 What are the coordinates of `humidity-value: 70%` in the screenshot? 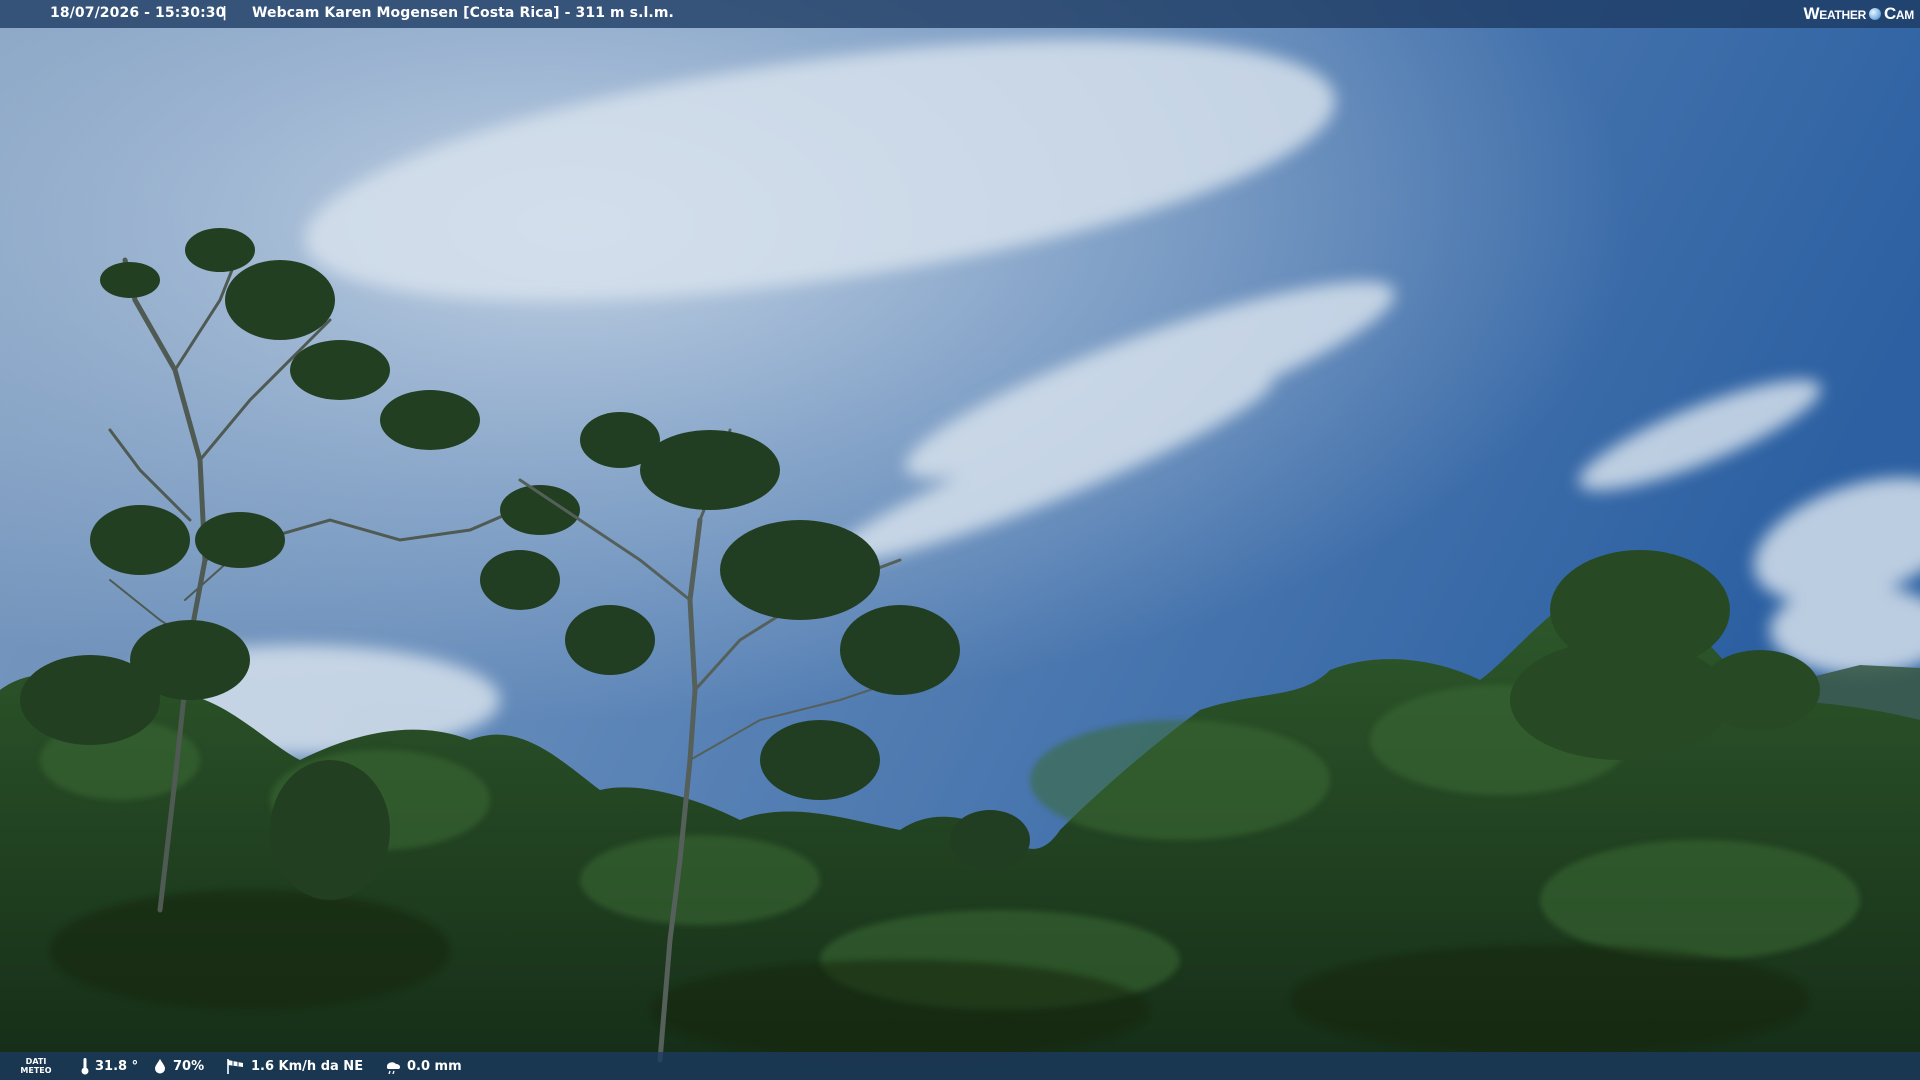 It's located at (189, 1066).